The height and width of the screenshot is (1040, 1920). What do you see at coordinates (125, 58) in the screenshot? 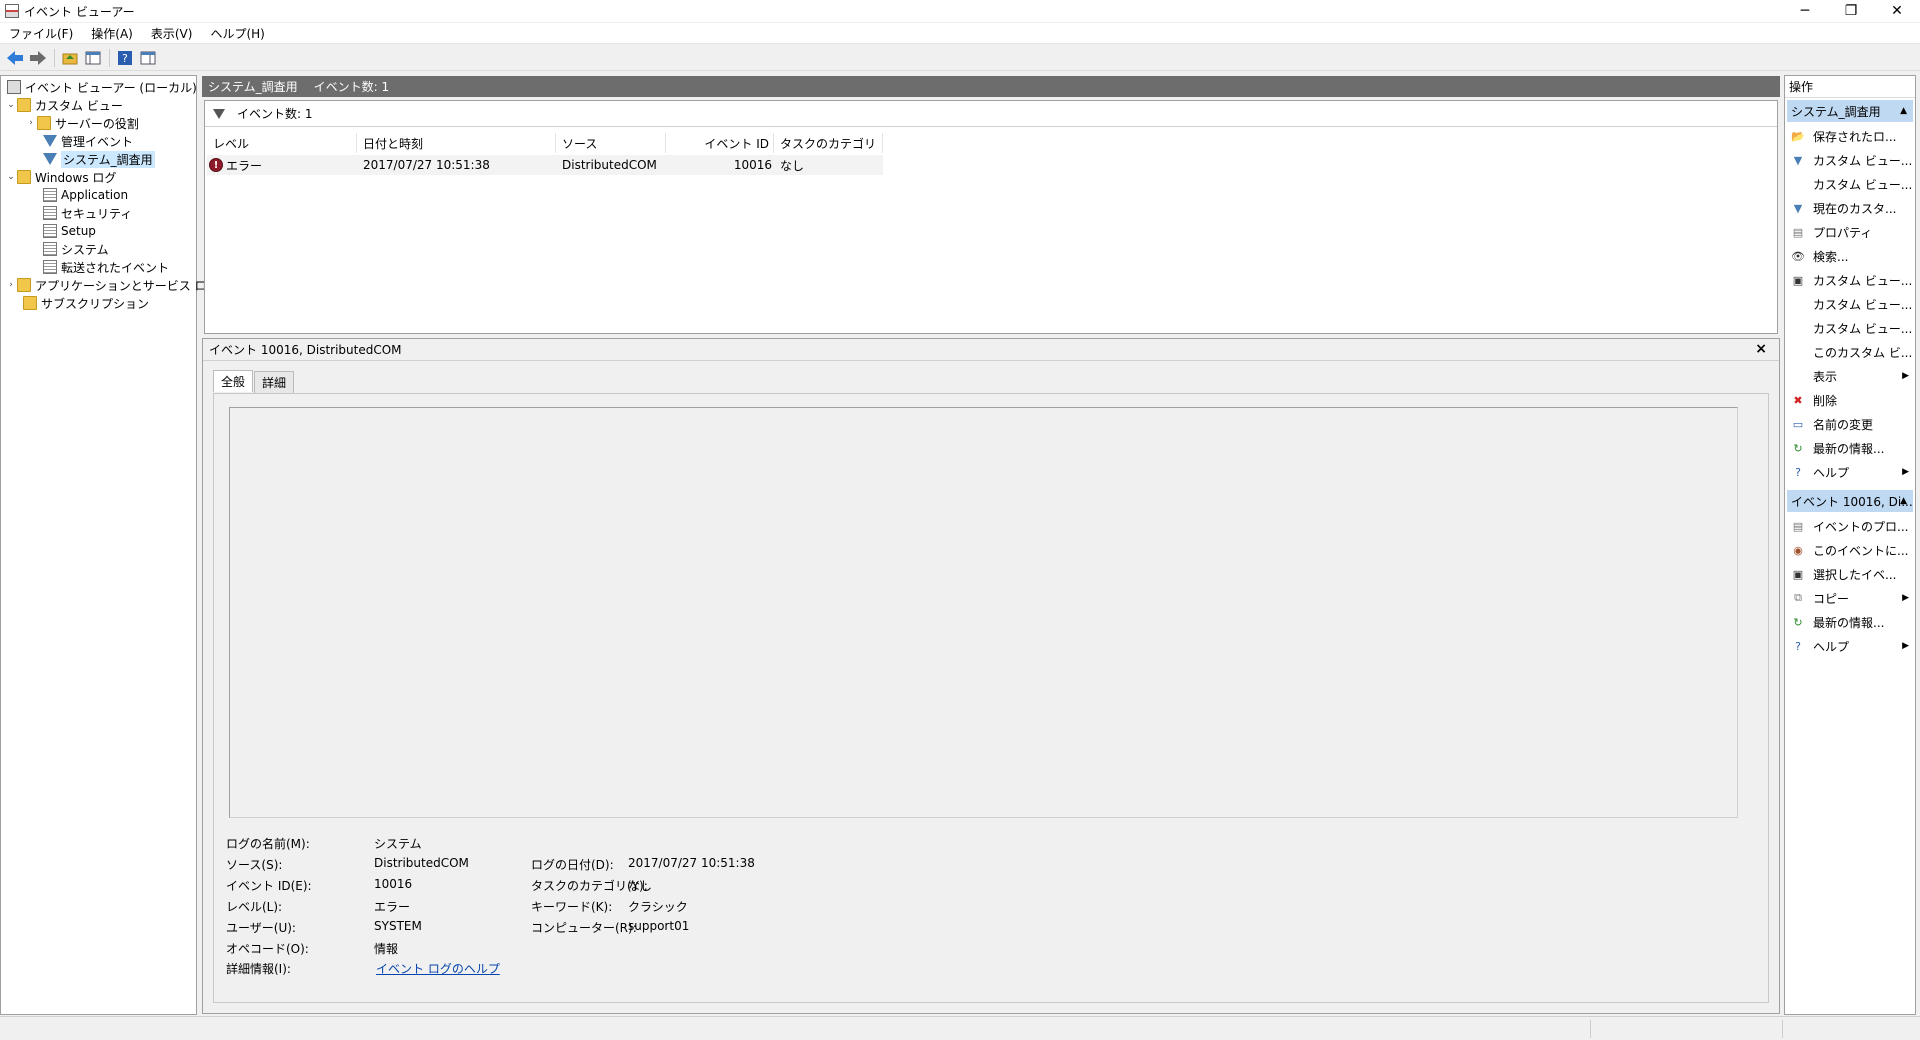
I see `help-button: ?` at bounding box center [125, 58].